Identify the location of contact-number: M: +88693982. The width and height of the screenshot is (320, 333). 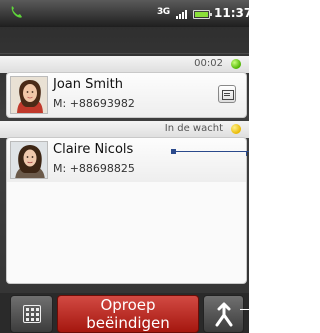
(94, 103).